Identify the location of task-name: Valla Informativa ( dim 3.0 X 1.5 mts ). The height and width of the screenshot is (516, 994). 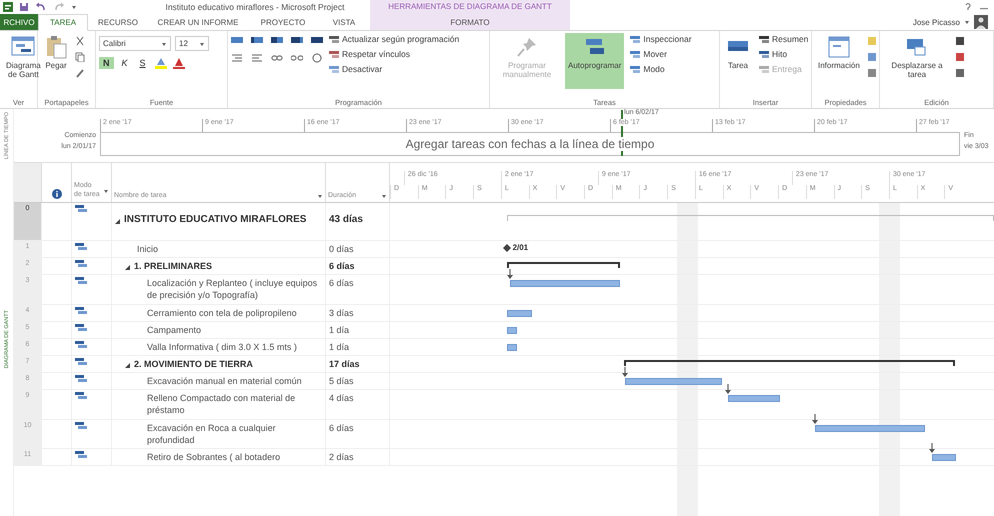
(222, 346).